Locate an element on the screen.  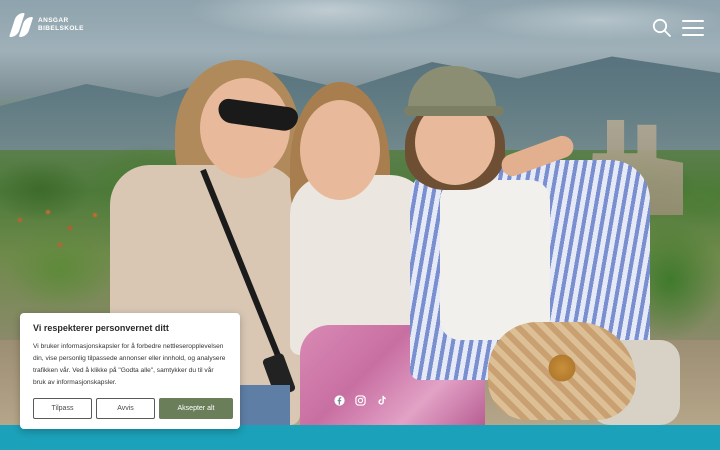
logo-text: ANSGAR BIBELSKOLE is located at coordinates (61, 25).